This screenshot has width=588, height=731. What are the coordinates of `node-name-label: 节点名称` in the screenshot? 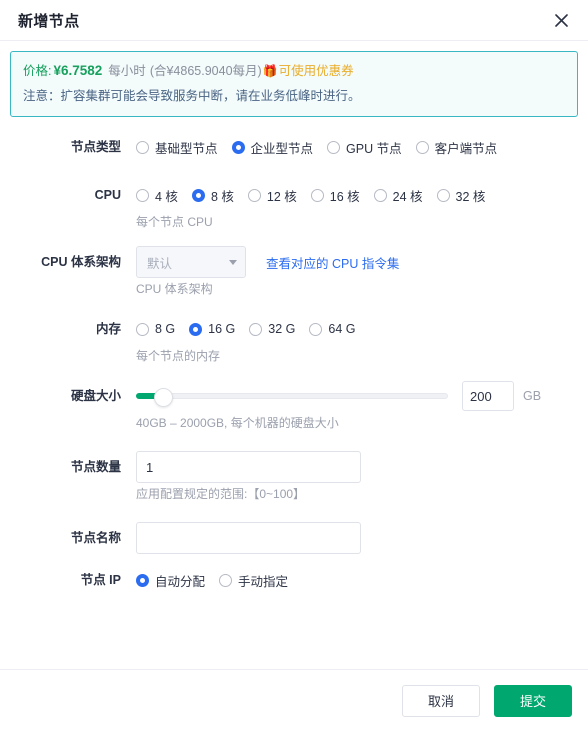 It's located at (95, 538).